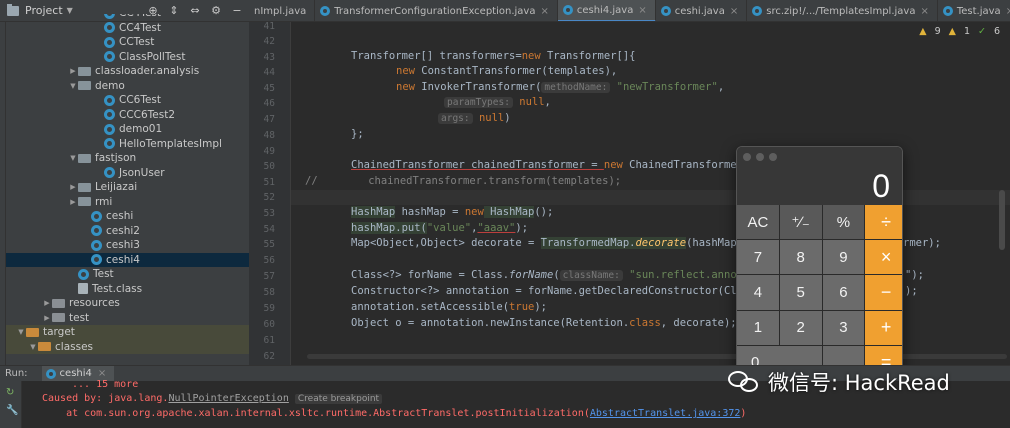 The width and height of the screenshot is (1010, 428). I want to click on rerun-icon: ↻, so click(11, 392).